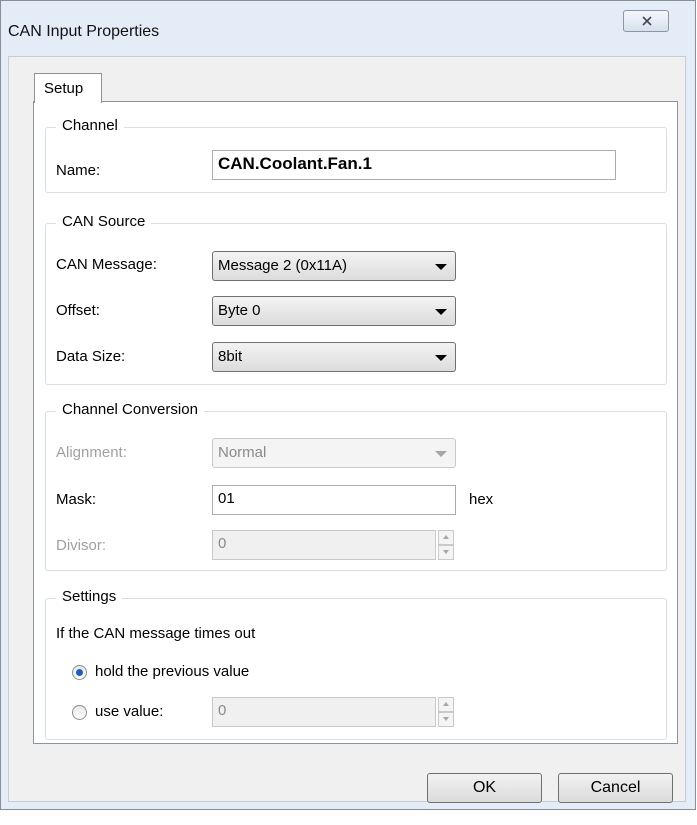  Describe the element at coordinates (78, 310) in the screenshot. I see `offset-label: Offset:` at that location.